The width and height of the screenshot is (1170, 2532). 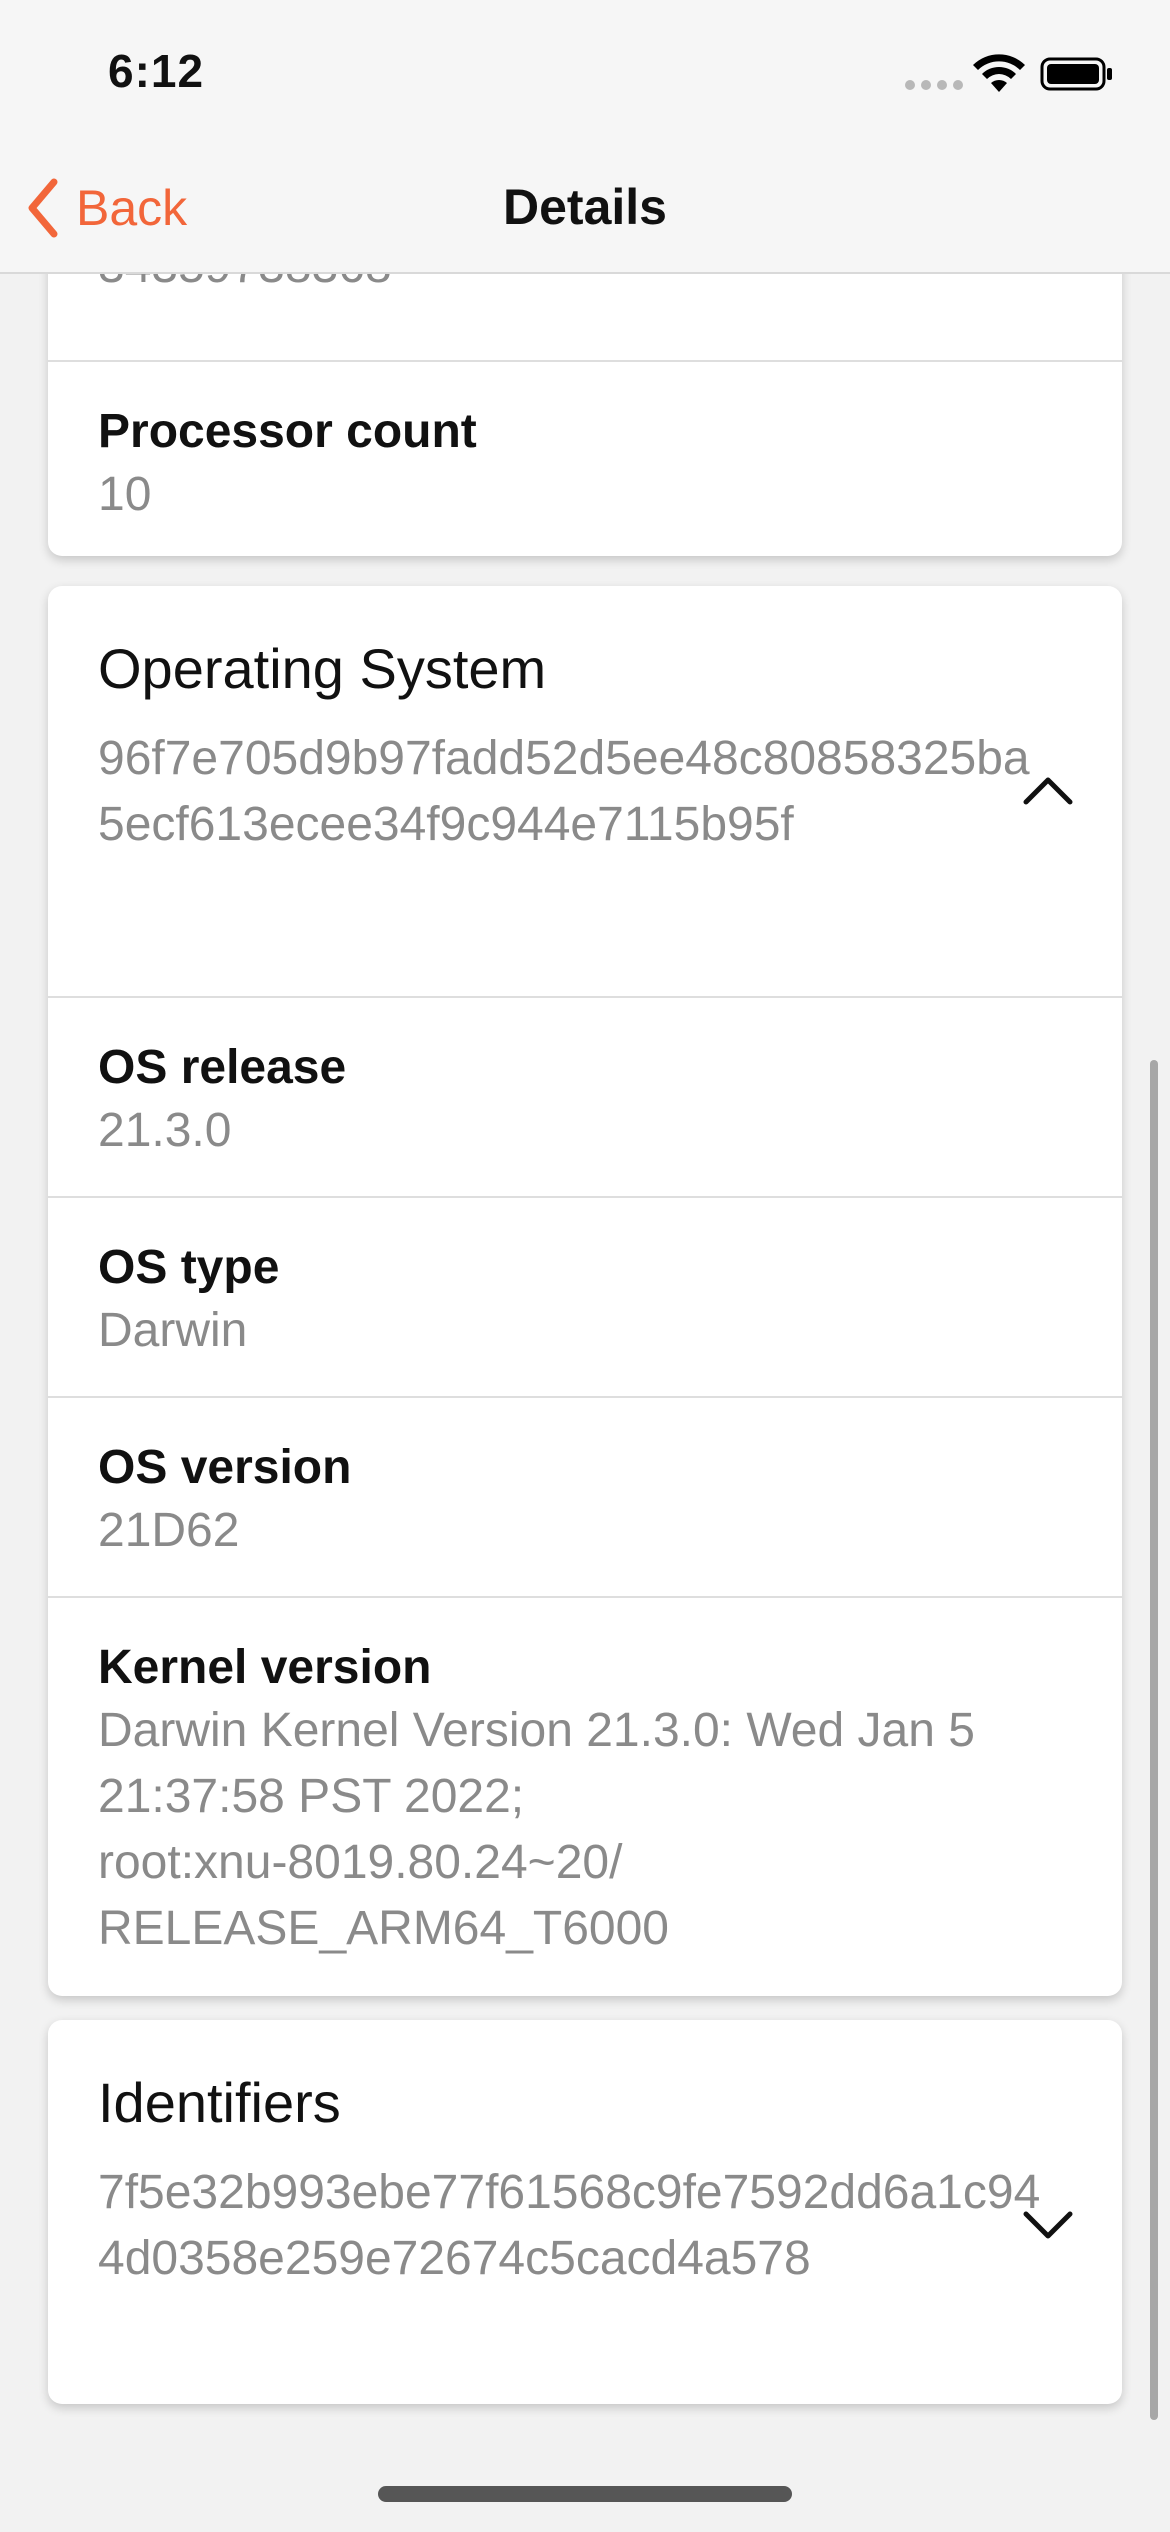 What do you see at coordinates (225, 1467) in the screenshot?
I see `os-version-label: OS version` at bounding box center [225, 1467].